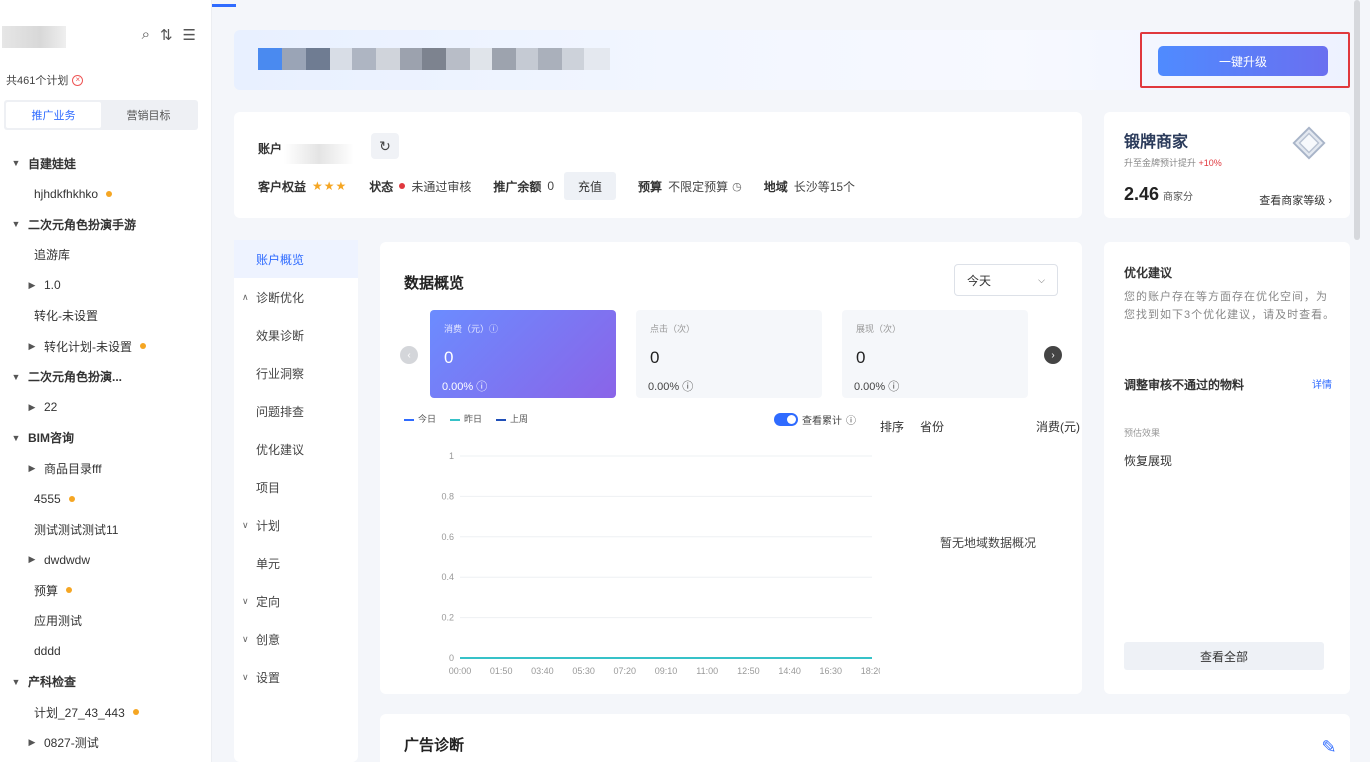 This screenshot has height=762, width=1370. I want to click on subnav-item: ∨ 计划, so click(296, 525).